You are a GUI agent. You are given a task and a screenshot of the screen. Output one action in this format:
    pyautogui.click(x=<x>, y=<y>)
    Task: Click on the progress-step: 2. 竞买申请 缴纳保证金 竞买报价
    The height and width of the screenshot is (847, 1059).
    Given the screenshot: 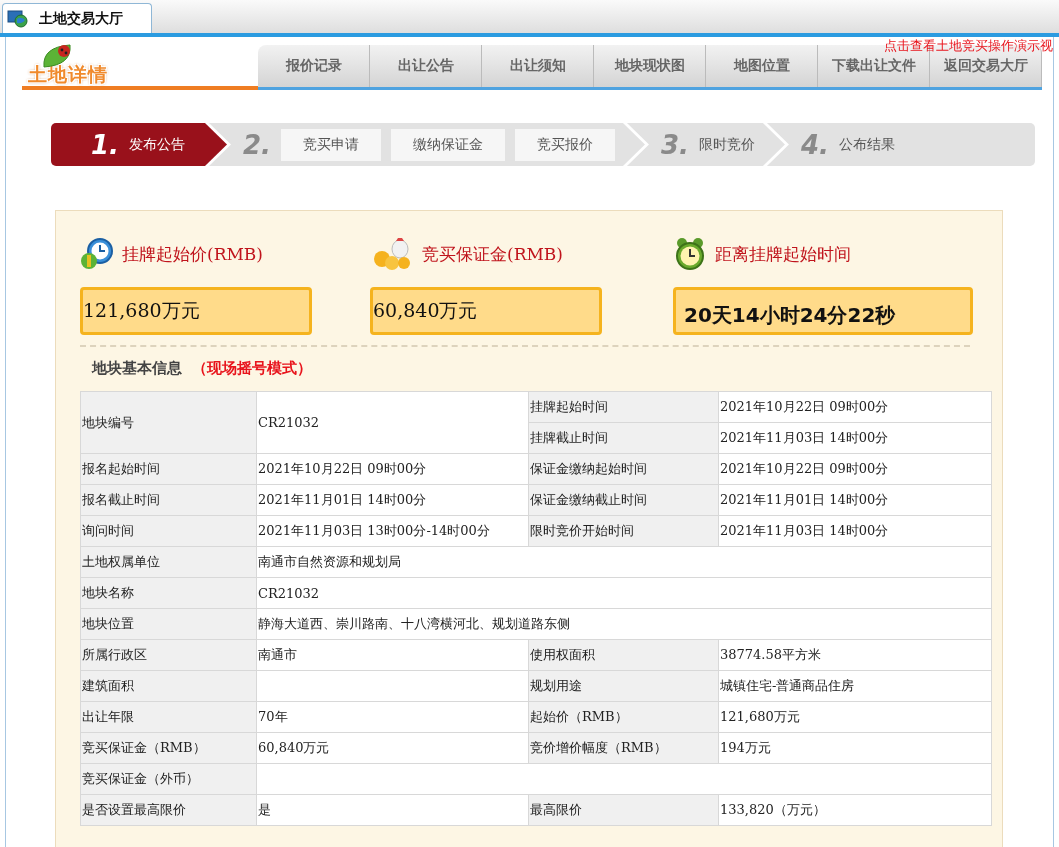 What is the action you would take?
    pyautogui.click(x=427, y=144)
    